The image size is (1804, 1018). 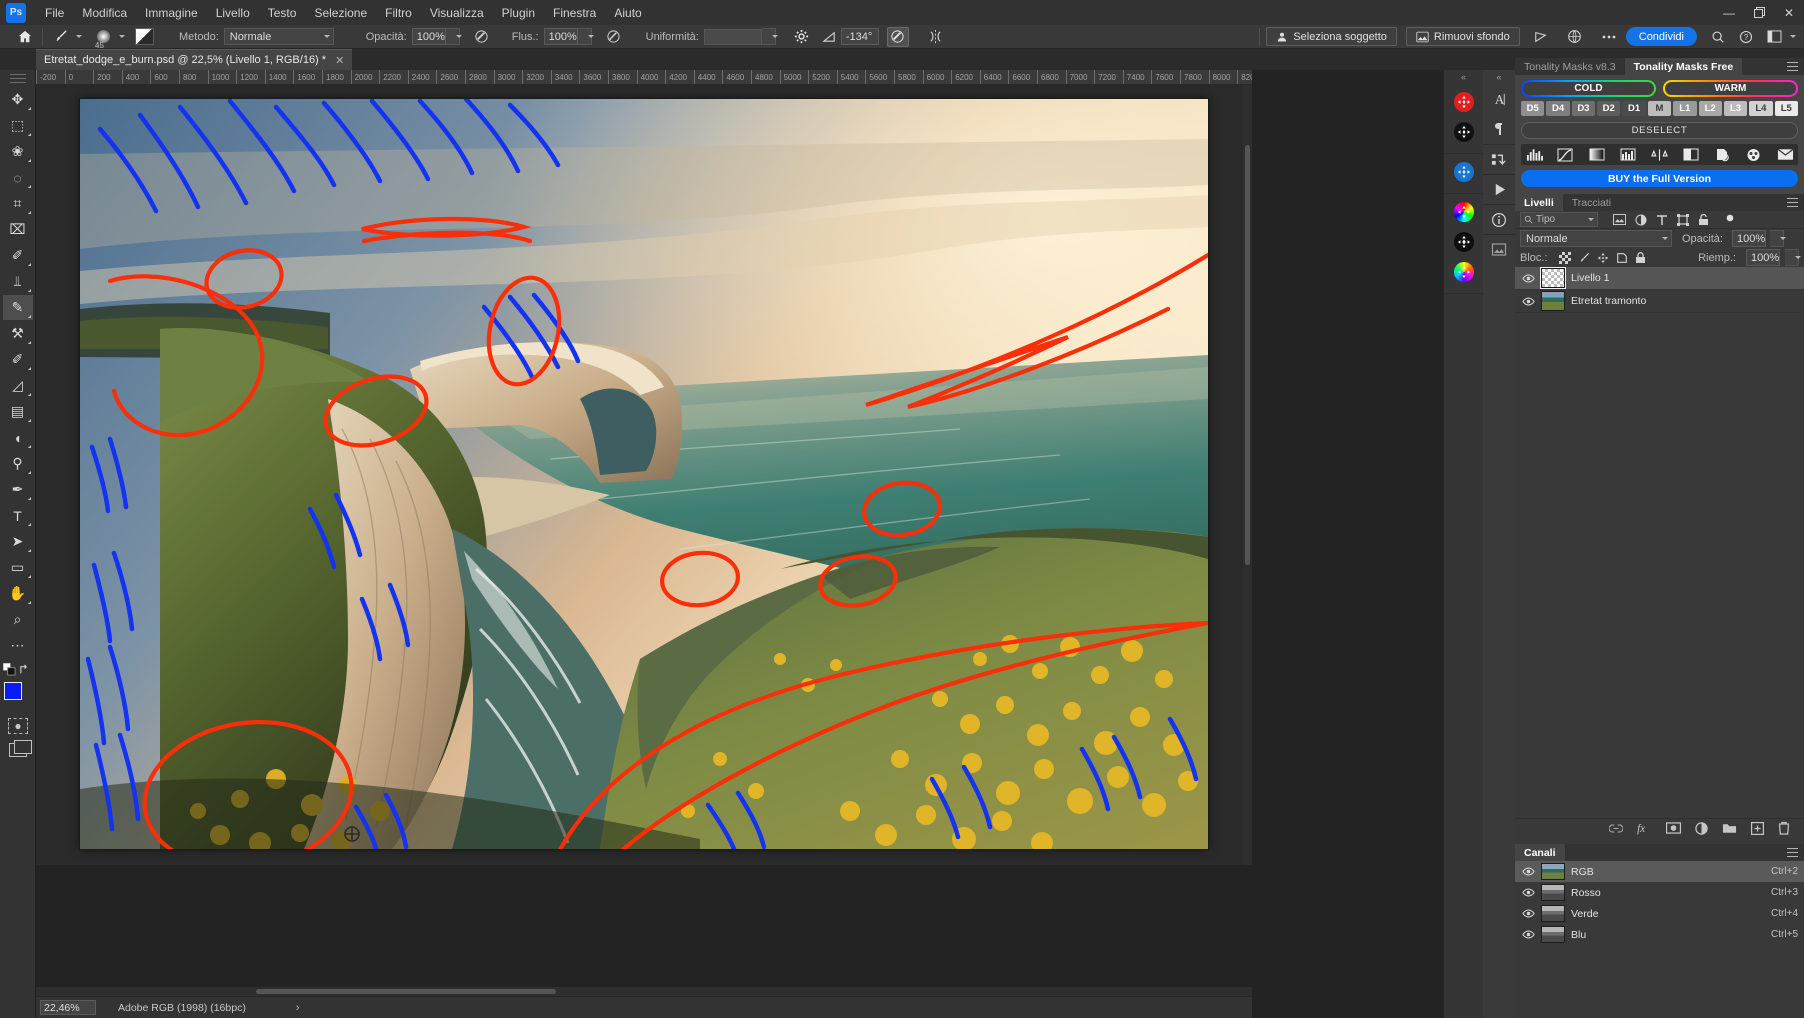 I want to click on select-subject-button: Seleziona soggetto, so click(x=1331, y=36).